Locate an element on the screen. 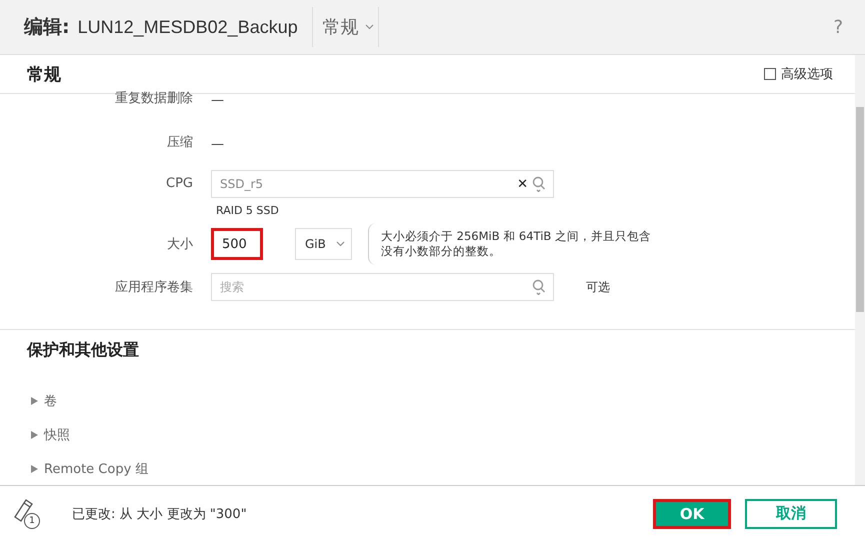  pencil-icon is located at coordinates (23, 511).